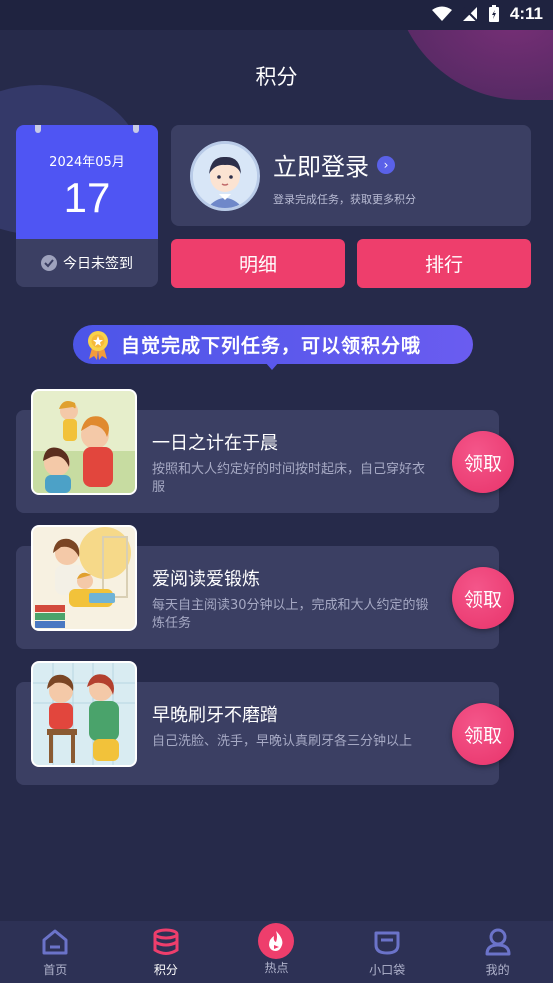 This screenshot has width=553, height=983. I want to click on chevron-right-icon: ›, so click(386, 164).